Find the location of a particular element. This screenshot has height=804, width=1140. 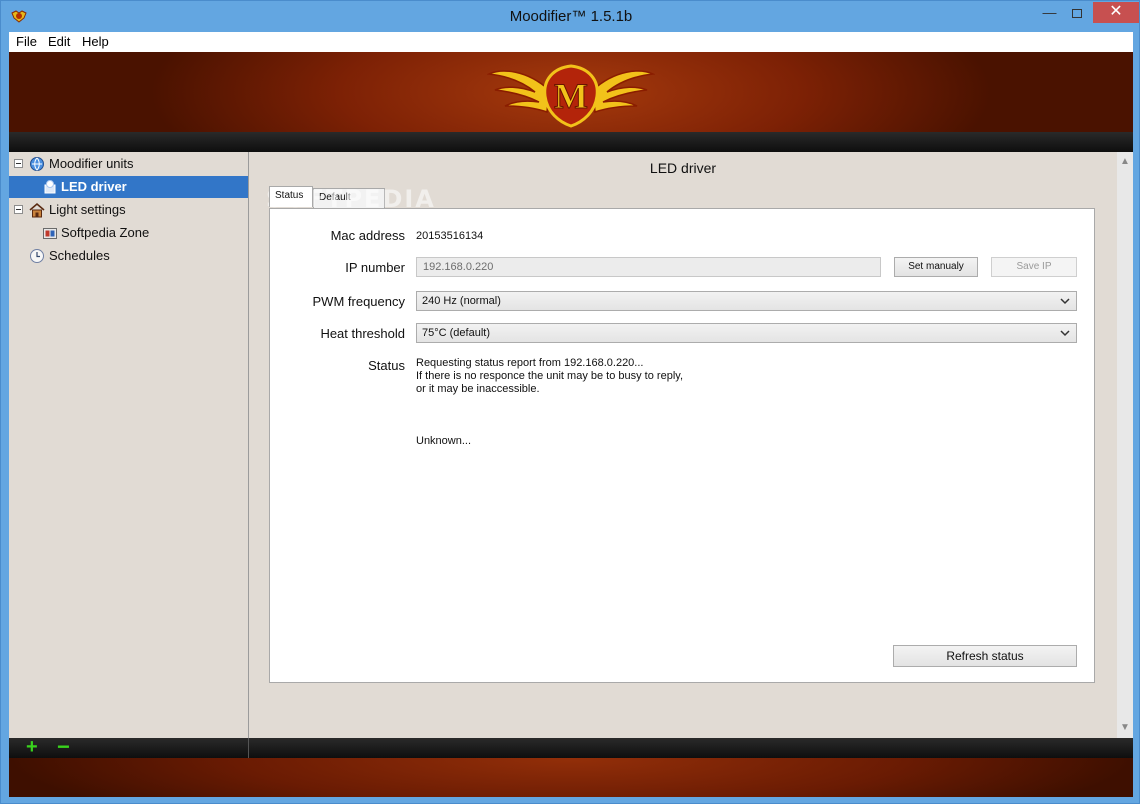

refresh-status-button: Refresh status is located at coordinates (985, 656).